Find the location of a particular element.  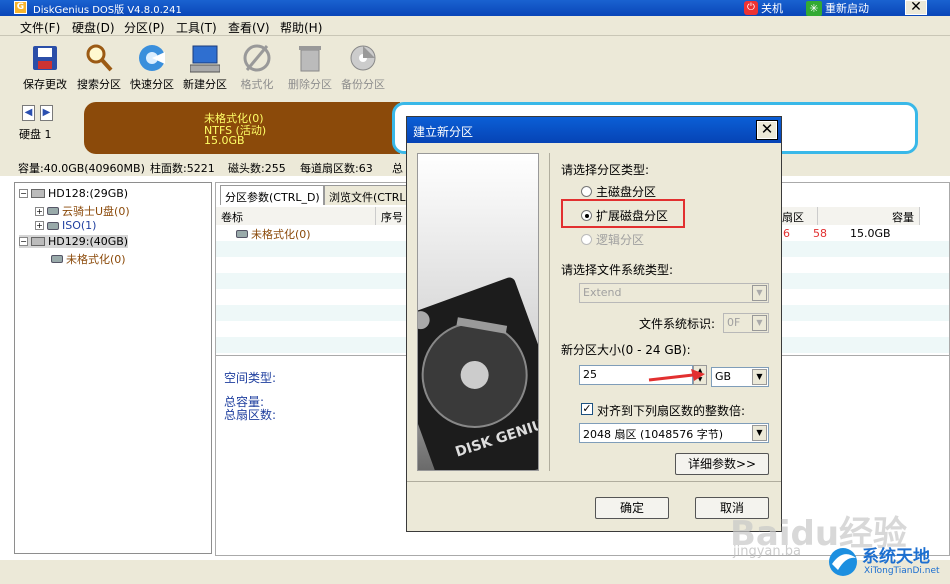

heads-text: 磁头数:255 is located at coordinates (257, 168).